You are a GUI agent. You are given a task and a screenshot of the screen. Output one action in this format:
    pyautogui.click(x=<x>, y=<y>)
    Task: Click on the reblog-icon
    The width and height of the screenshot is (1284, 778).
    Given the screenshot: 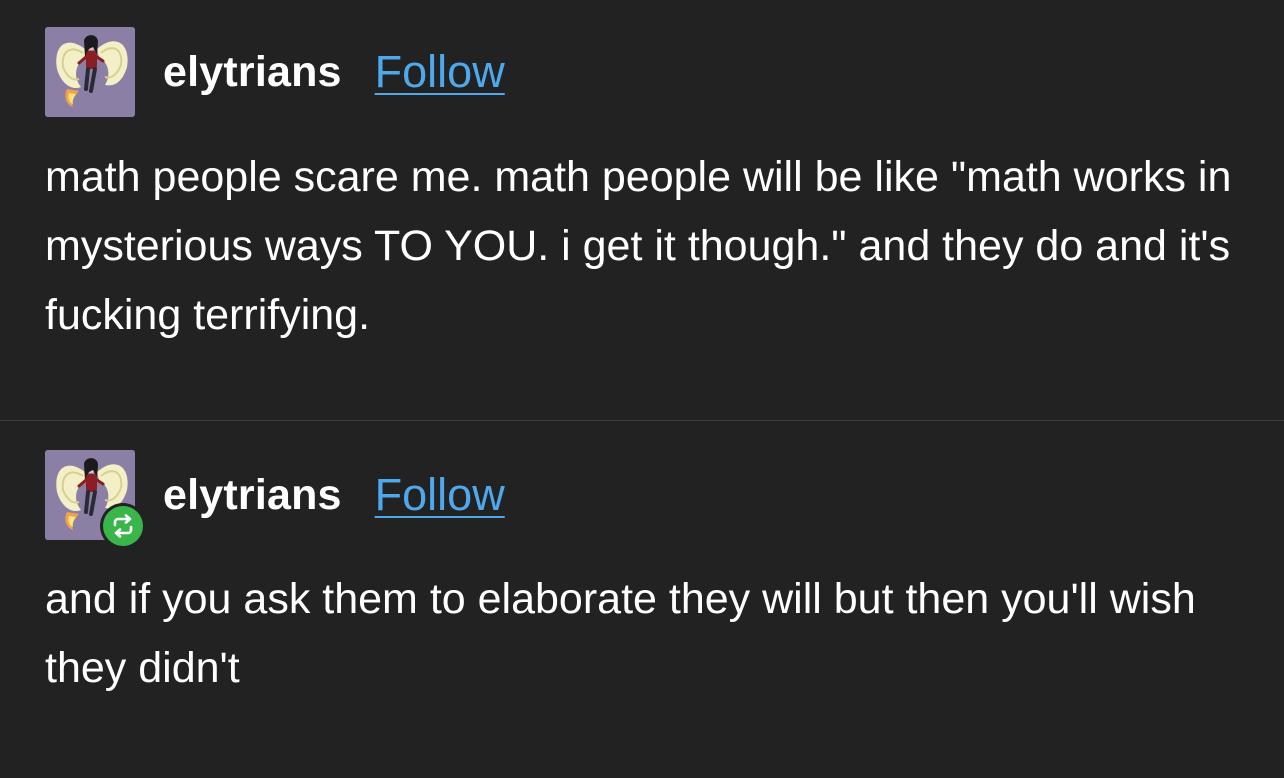 What is the action you would take?
    pyautogui.click(x=123, y=526)
    